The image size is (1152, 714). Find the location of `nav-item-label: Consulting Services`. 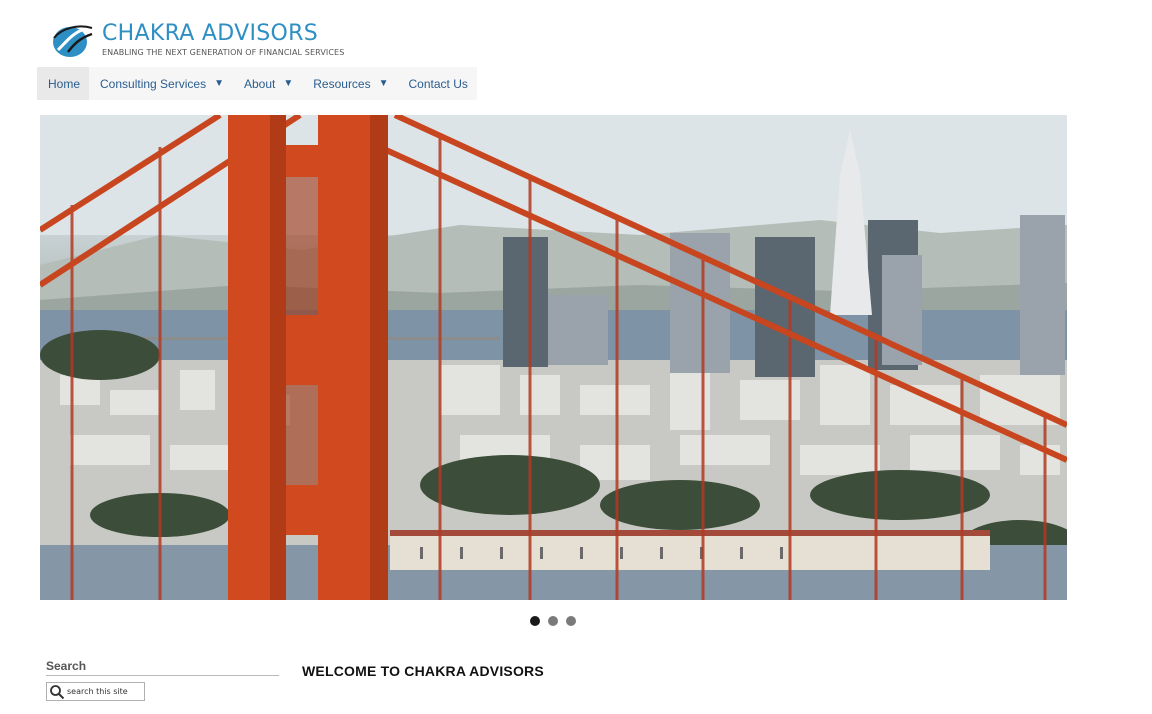

nav-item-label: Consulting Services is located at coordinates (153, 83).